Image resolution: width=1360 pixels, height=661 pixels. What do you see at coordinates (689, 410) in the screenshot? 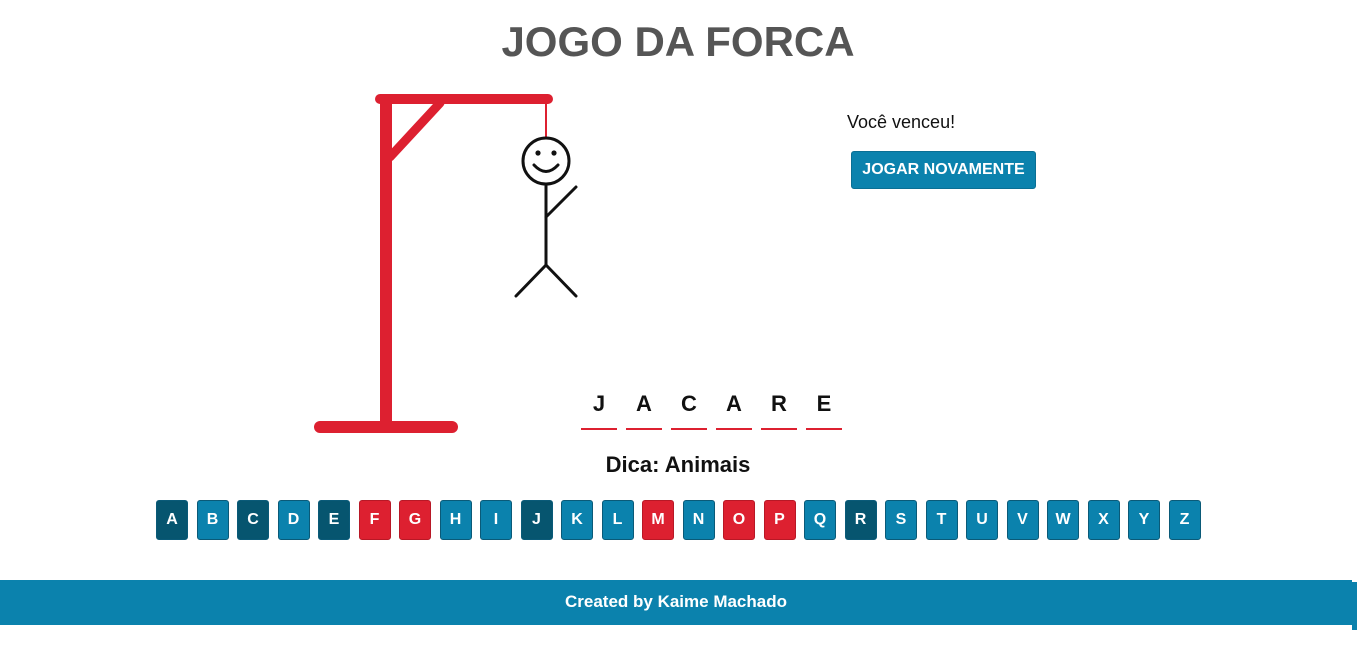
I see `word-letter-slot: C` at bounding box center [689, 410].